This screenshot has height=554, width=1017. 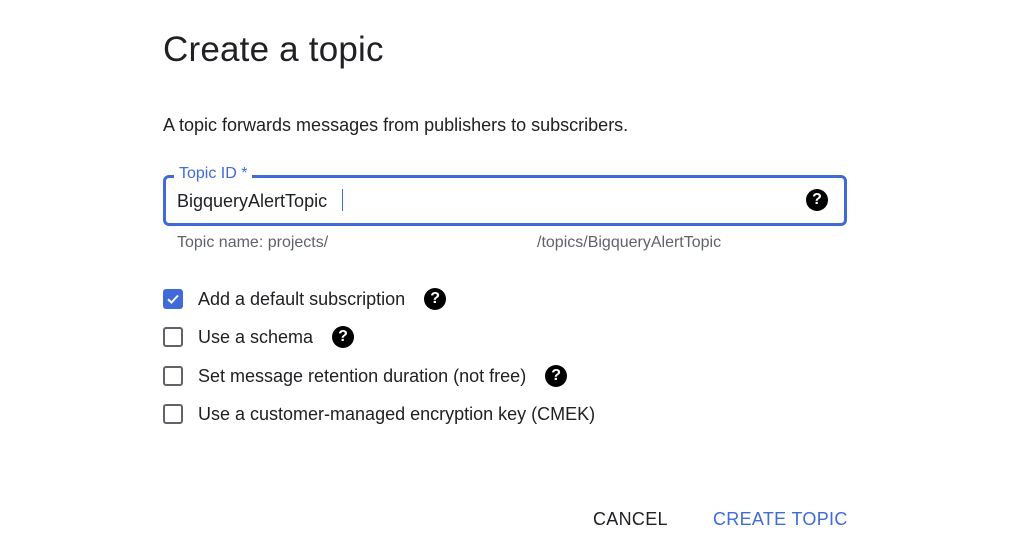 What do you see at coordinates (630, 519) in the screenshot?
I see `cancel-button: CANCEL` at bounding box center [630, 519].